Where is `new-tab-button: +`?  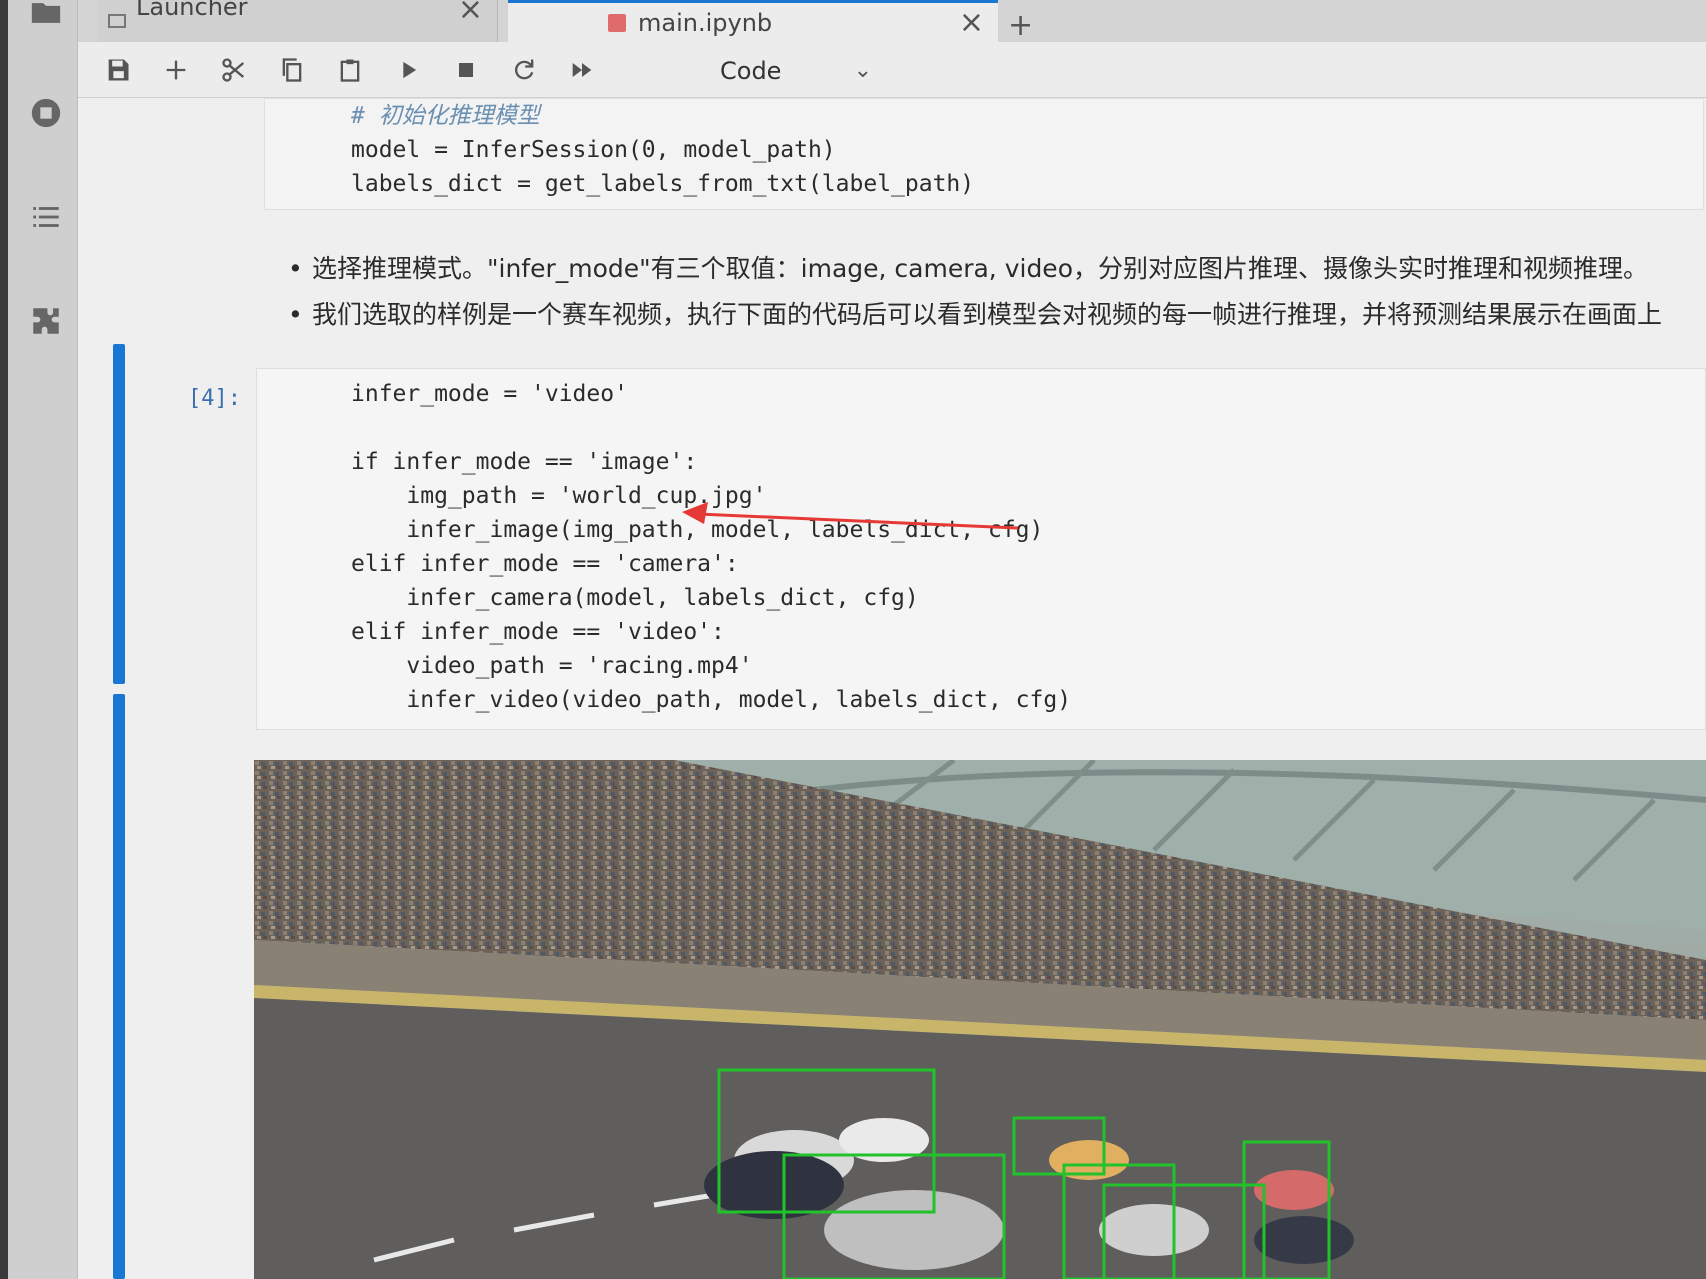
new-tab-button: + is located at coordinates (1020, 25).